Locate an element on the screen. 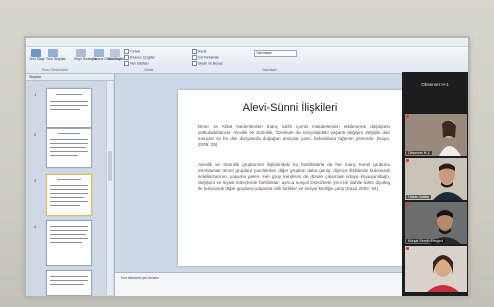 Image resolution: width=494 pixels, height=307 pixels. new-slide-icon is located at coordinates (36, 53).